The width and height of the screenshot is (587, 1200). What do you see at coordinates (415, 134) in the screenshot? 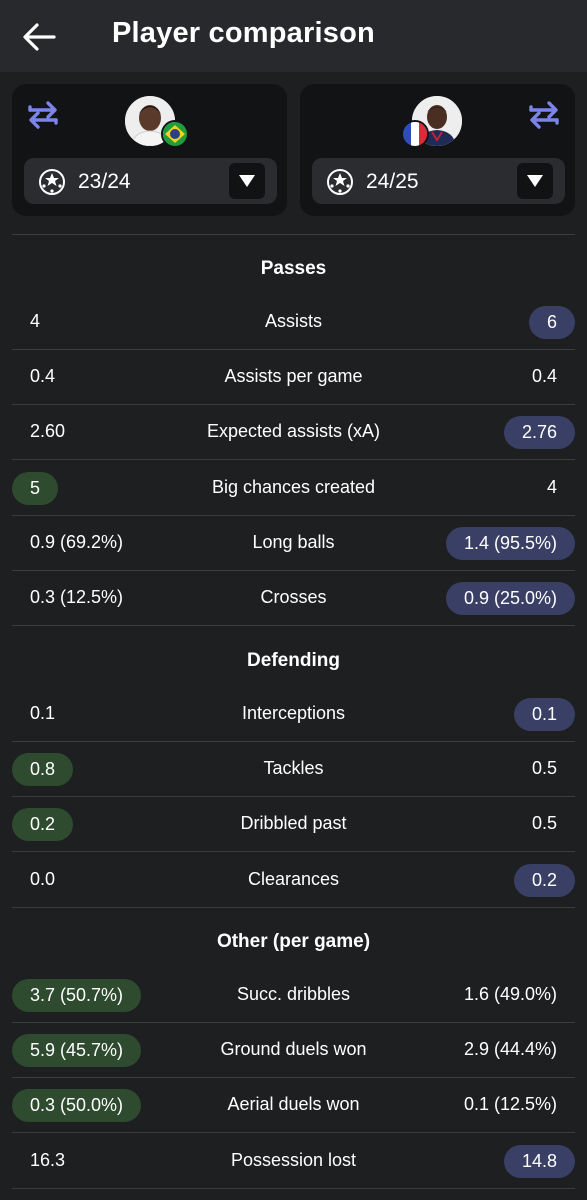
I see `france-flag-icon` at bounding box center [415, 134].